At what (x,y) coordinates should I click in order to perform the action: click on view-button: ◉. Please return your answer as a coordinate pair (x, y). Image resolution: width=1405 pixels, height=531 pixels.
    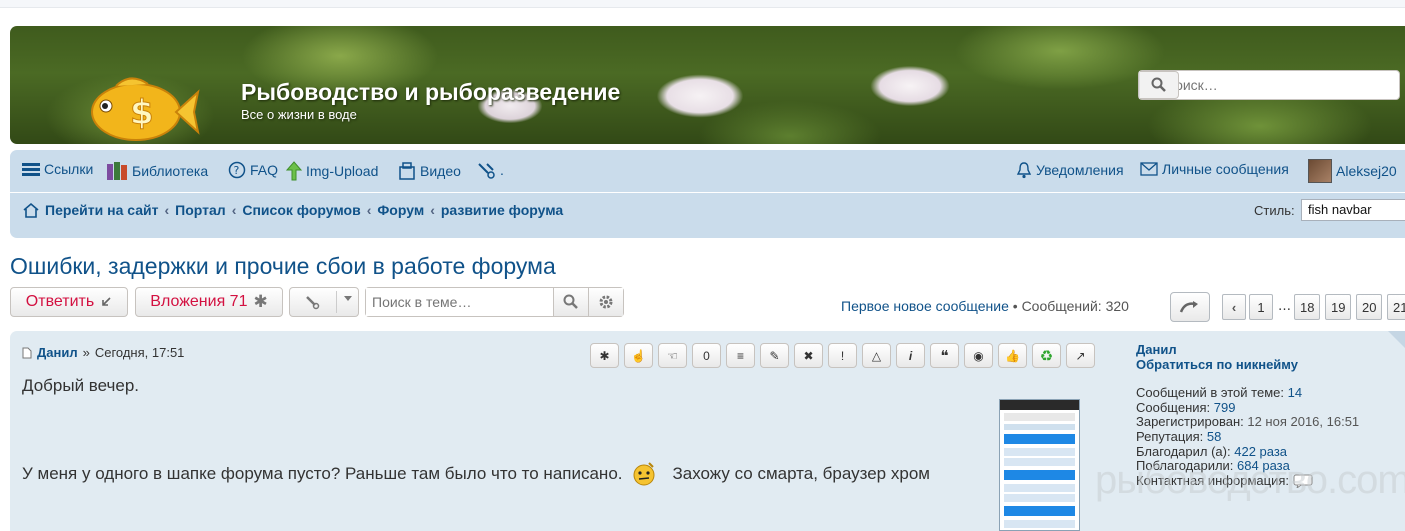
    Looking at the image, I should click on (978, 355).